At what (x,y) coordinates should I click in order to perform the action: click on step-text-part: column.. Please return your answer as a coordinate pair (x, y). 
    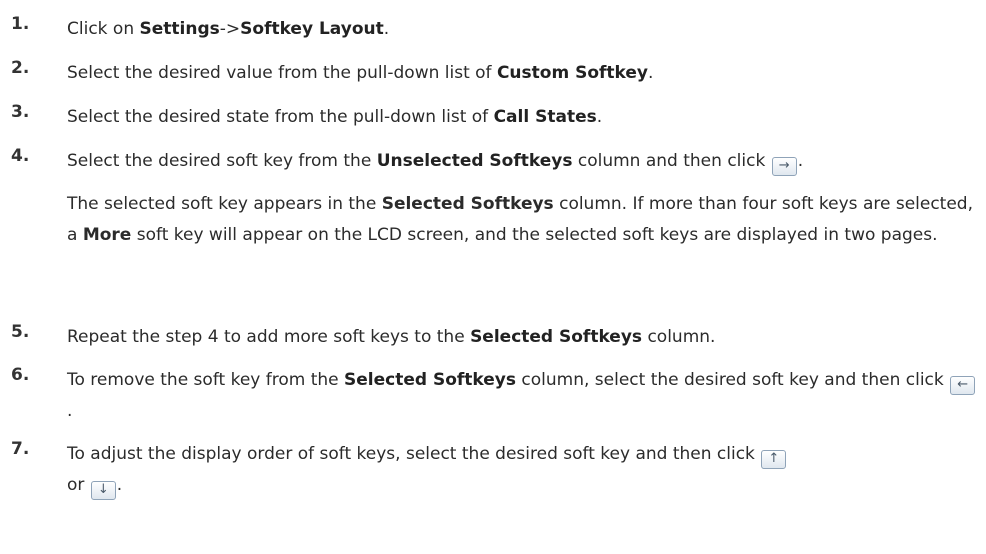
    Looking at the image, I should click on (679, 337).